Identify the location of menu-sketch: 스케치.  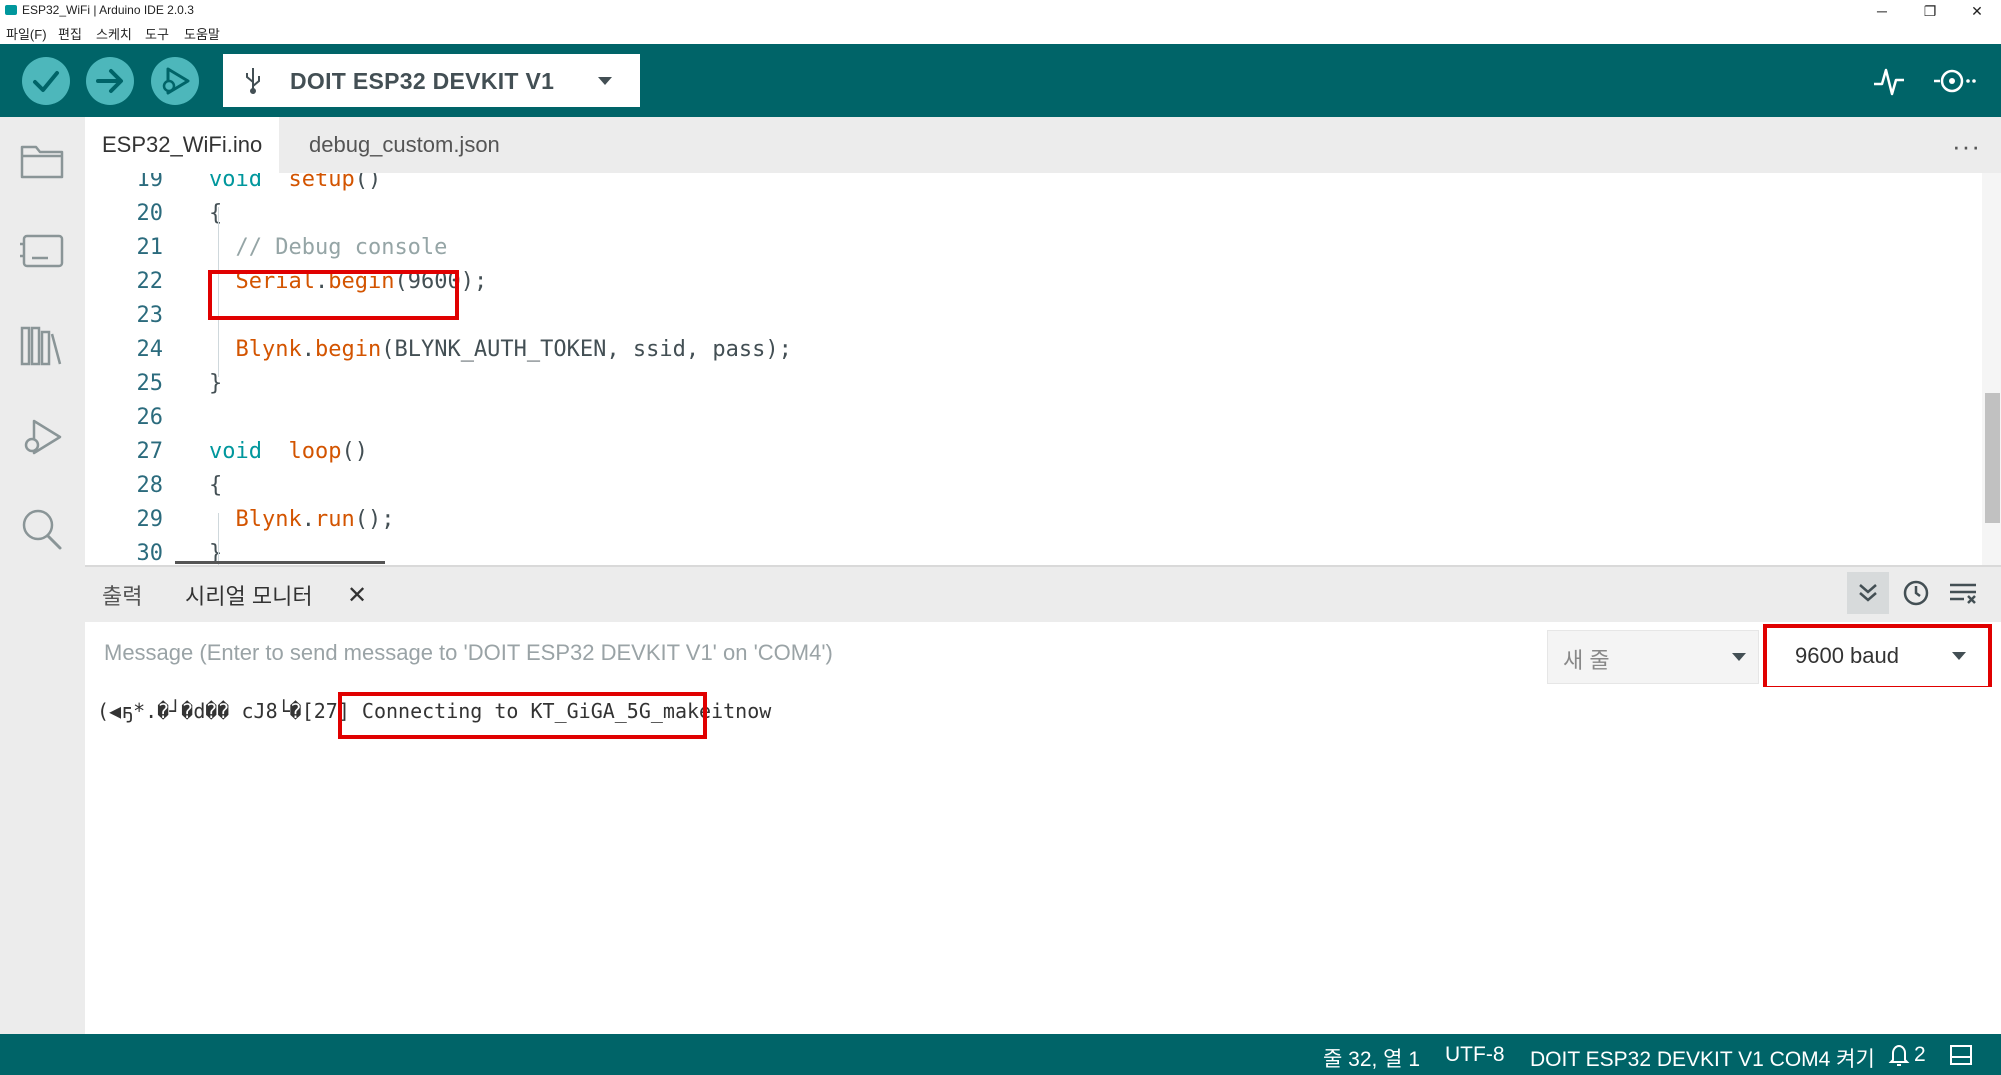
(114, 33).